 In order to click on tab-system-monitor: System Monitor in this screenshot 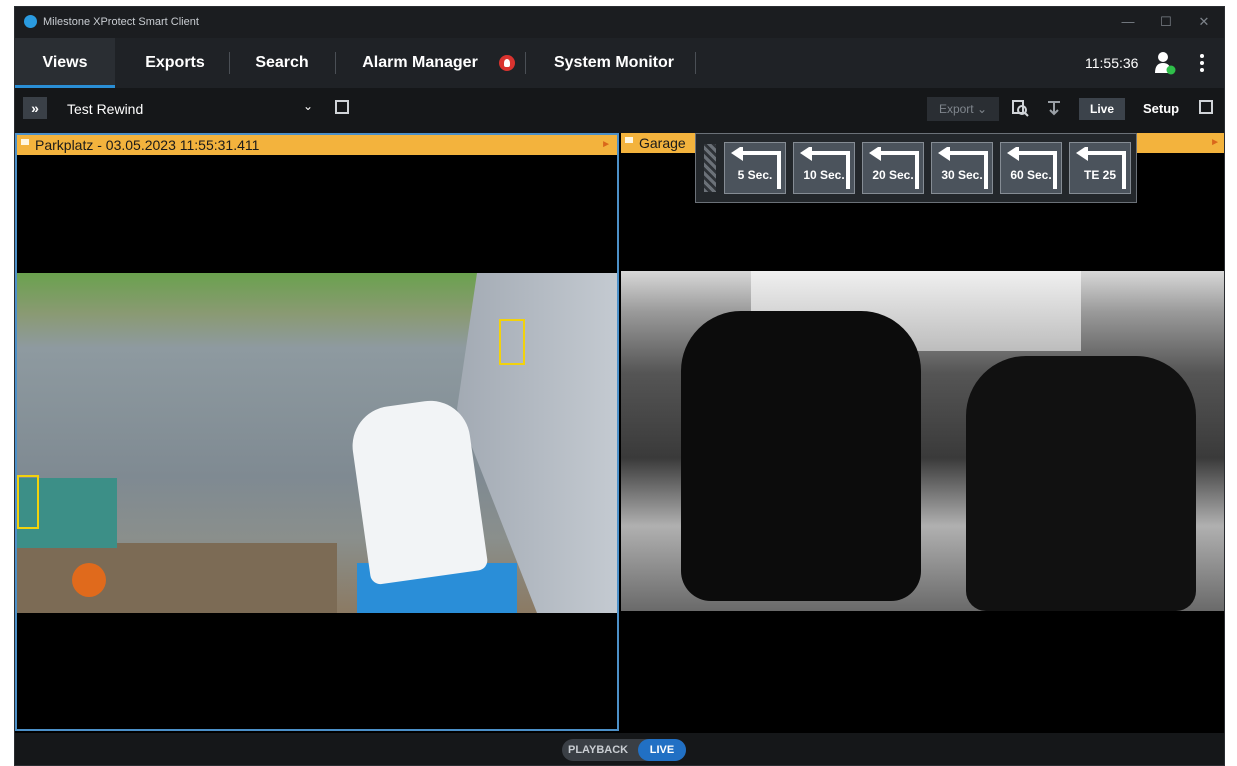, I will do `click(614, 63)`.